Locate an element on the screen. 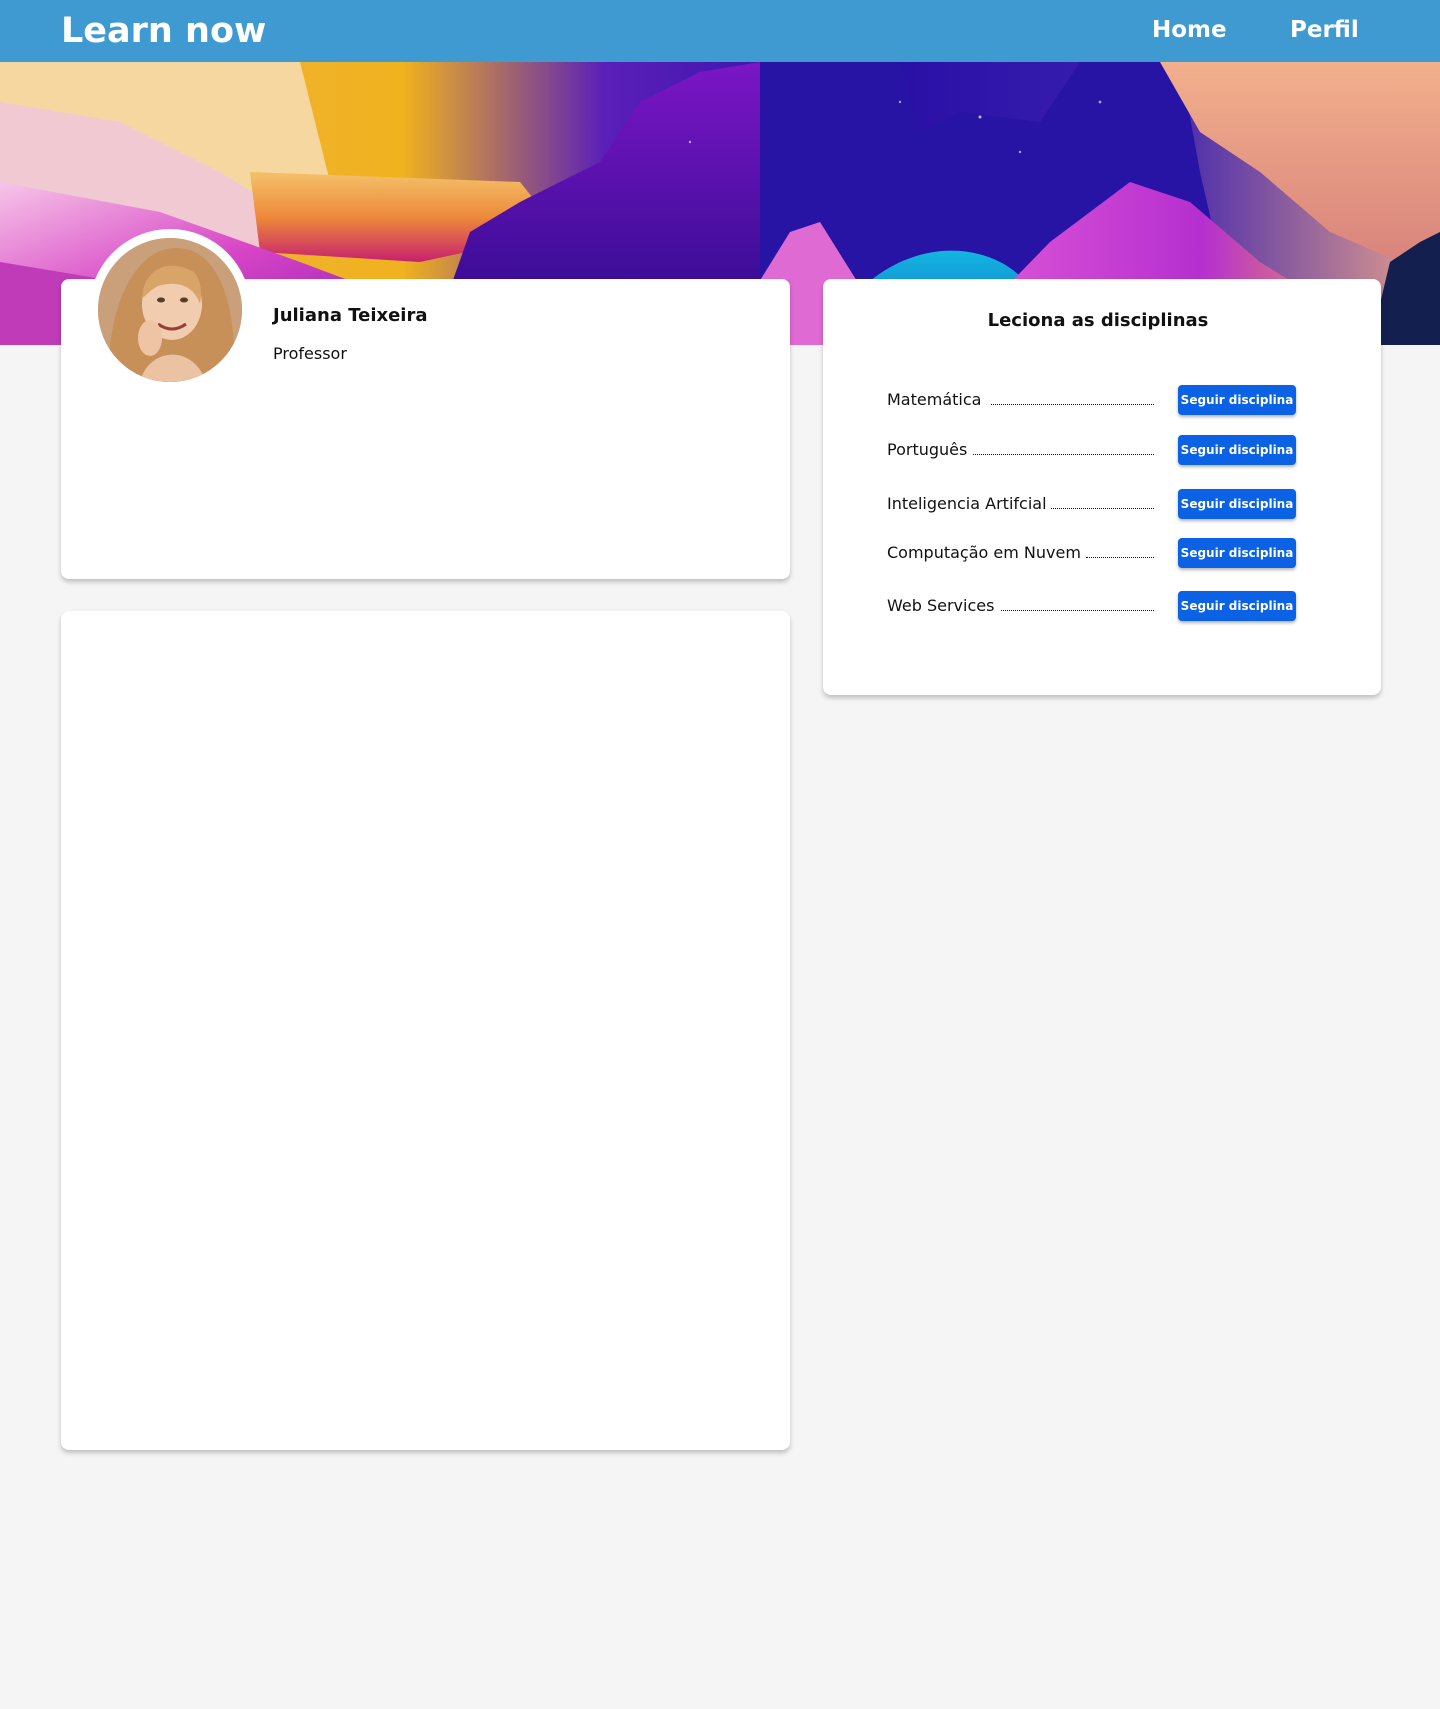 This screenshot has height=1709, width=1440. avatar is located at coordinates (170, 310).